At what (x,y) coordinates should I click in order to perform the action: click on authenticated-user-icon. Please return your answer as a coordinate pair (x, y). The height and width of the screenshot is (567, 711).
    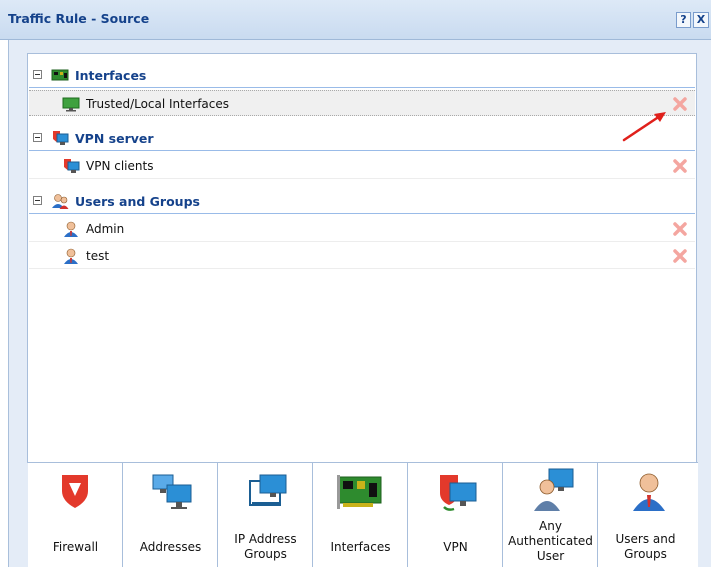
    Looking at the image, I should click on (554, 489).